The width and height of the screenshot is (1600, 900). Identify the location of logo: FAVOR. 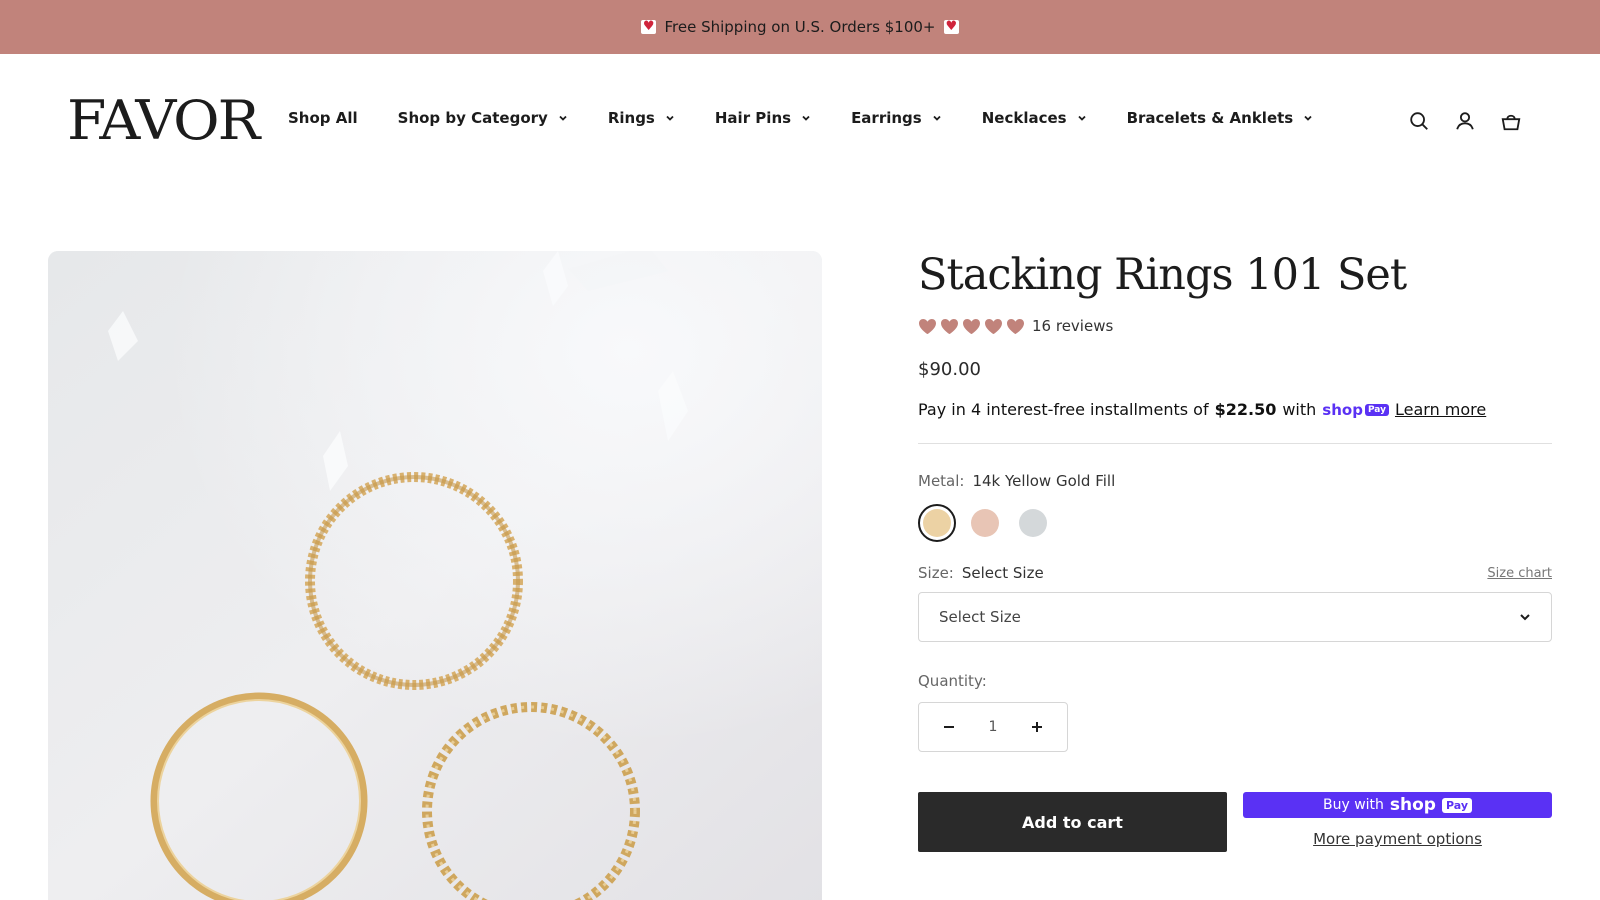
(163, 121).